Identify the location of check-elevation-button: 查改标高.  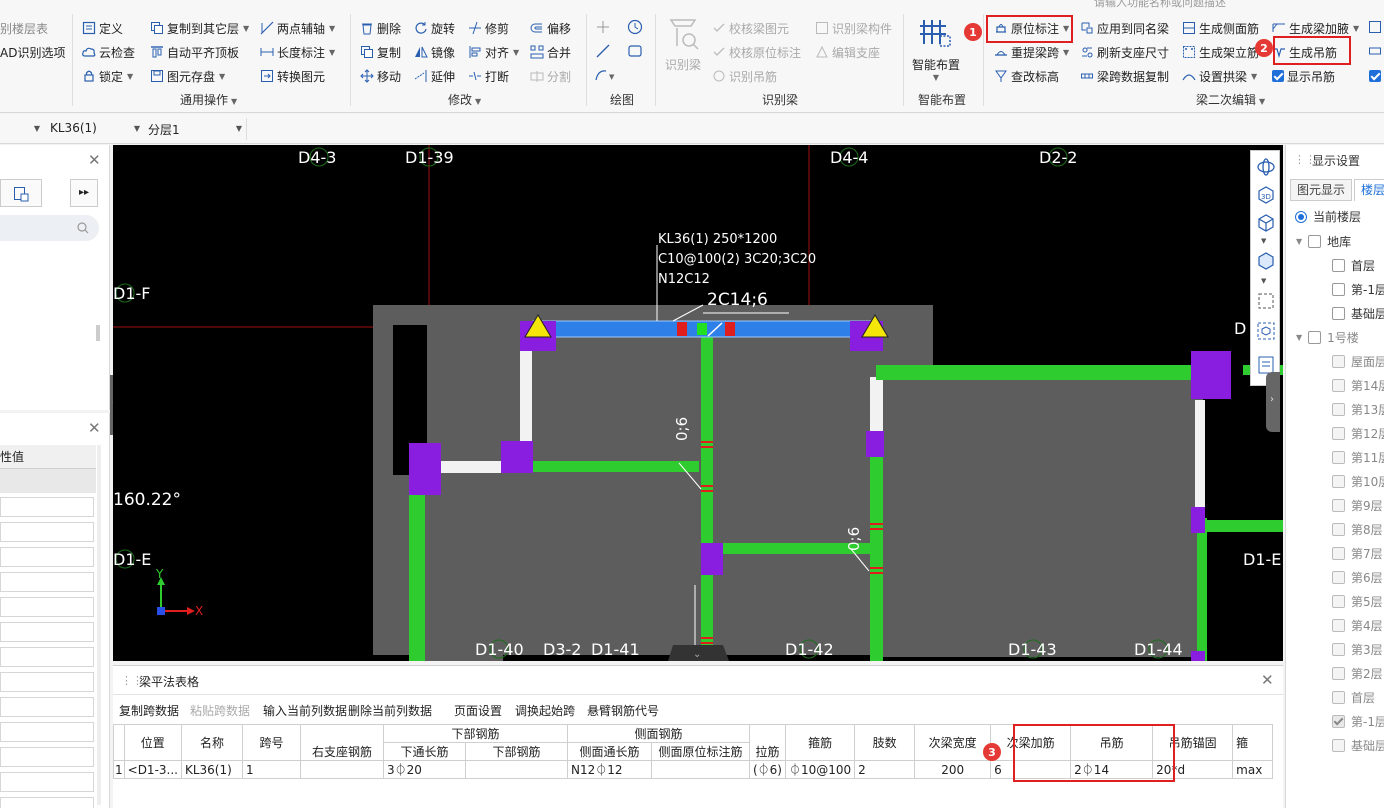
(1026, 76).